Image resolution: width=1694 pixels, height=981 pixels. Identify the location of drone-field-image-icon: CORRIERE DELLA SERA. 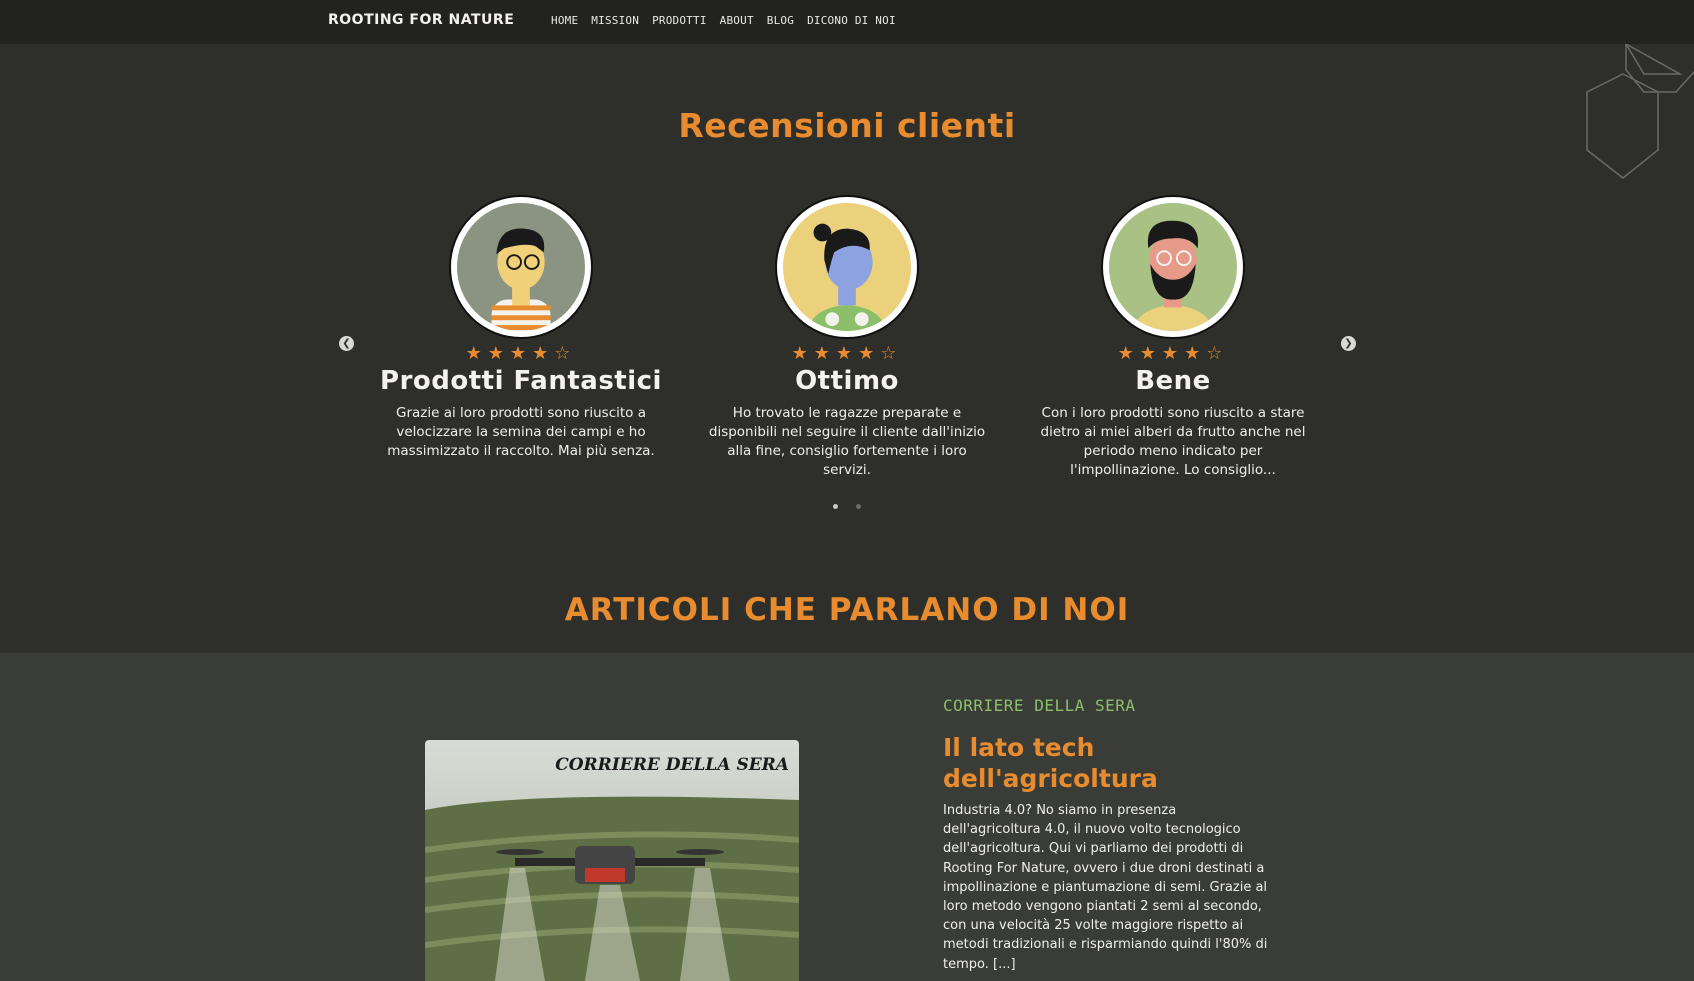
(612, 860).